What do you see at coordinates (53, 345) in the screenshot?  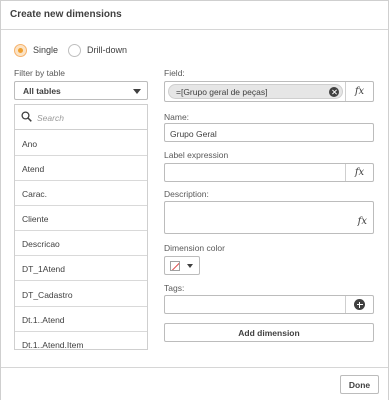 I see `list-item-label: Dt.1..Atend.Item` at bounding box center [53, 345].